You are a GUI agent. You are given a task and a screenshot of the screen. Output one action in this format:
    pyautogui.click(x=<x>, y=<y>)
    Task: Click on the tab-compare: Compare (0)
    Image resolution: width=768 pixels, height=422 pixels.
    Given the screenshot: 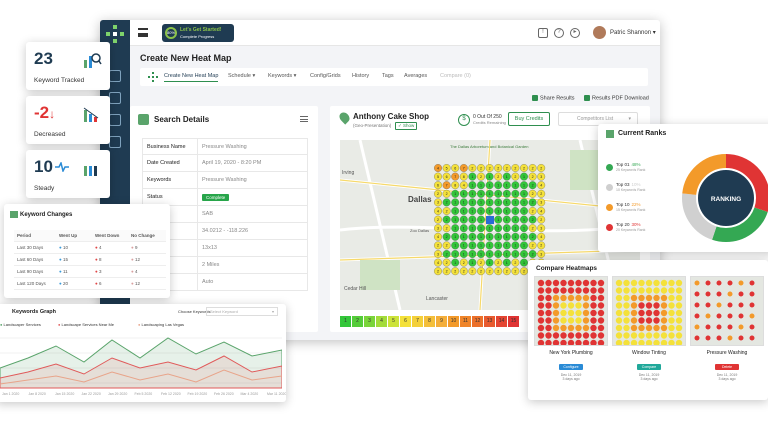 What is the action you would take?
    pyautogui.click(x=455, y=76)
    